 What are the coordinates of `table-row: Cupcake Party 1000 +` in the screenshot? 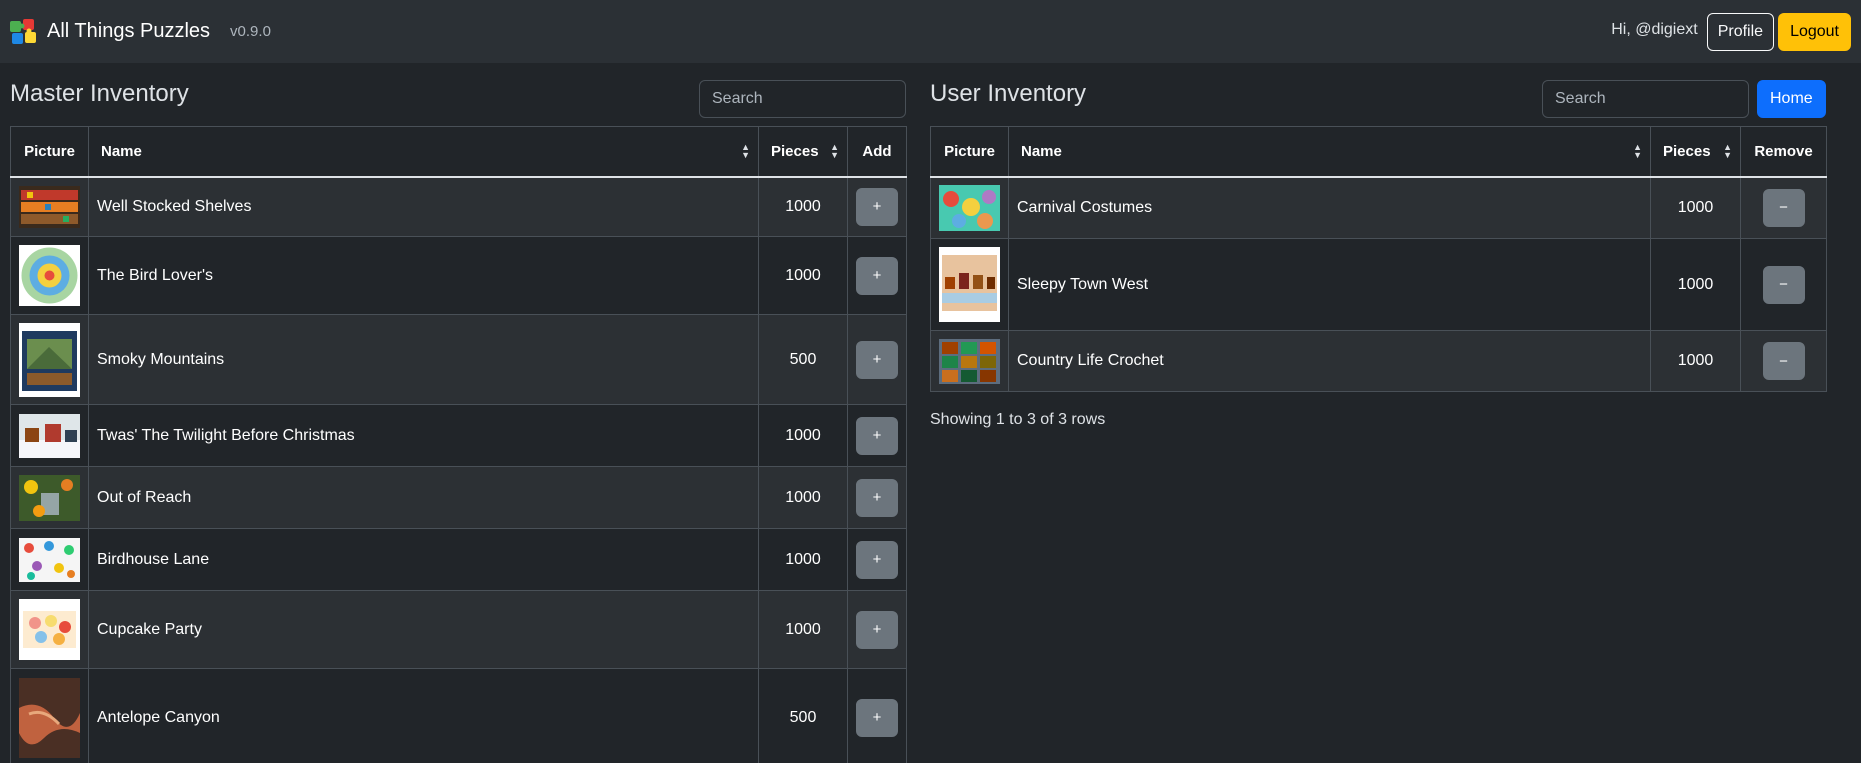 It's located at (458, 629).